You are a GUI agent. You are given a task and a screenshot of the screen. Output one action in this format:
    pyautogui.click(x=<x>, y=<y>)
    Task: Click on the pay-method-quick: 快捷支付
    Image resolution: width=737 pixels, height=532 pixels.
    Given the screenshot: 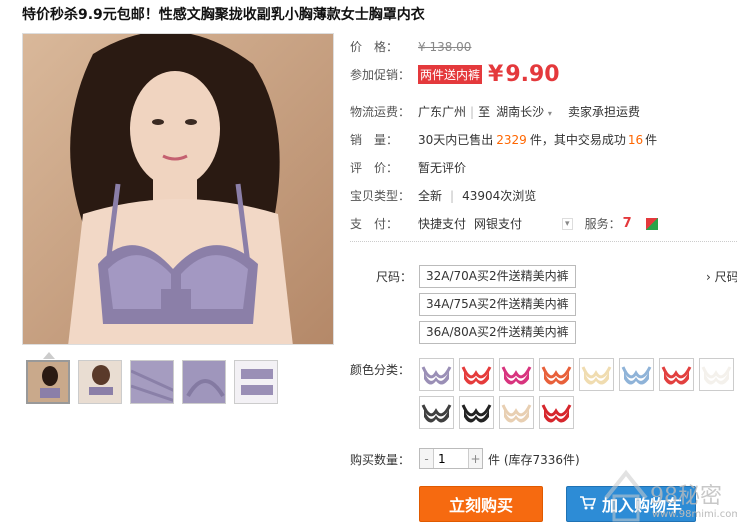 What is the action you would take?
    pyautogui.click(x=442, y=223)
    